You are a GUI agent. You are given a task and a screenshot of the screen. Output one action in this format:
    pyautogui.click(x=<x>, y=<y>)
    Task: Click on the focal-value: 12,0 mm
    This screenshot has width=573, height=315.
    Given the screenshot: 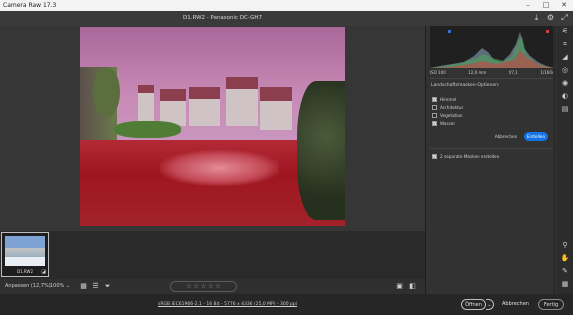 What is the action you would take?
    pyautogui.click(x=477, y=72)
    